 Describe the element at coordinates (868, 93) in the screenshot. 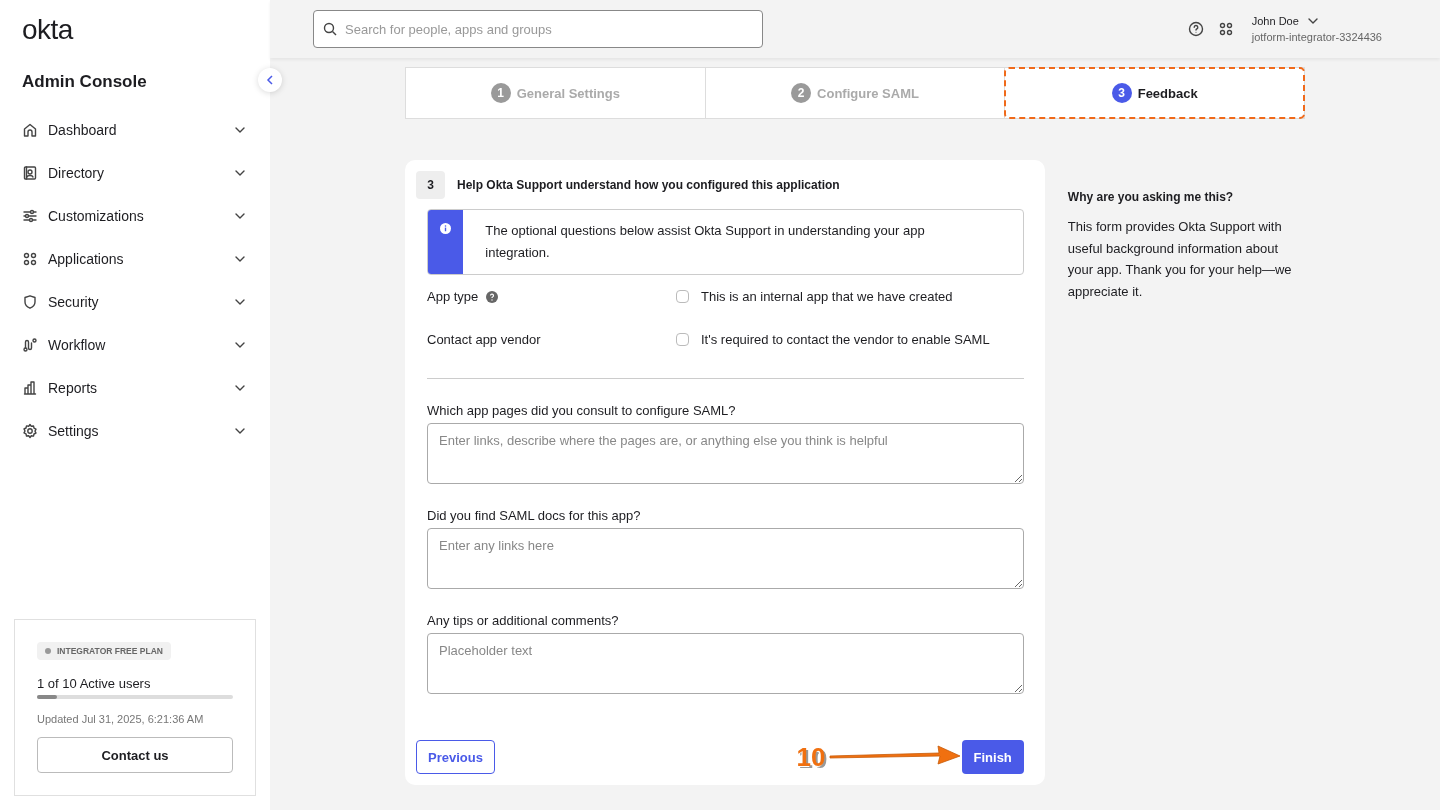

I see `step-label: Configure SAML` at that location.